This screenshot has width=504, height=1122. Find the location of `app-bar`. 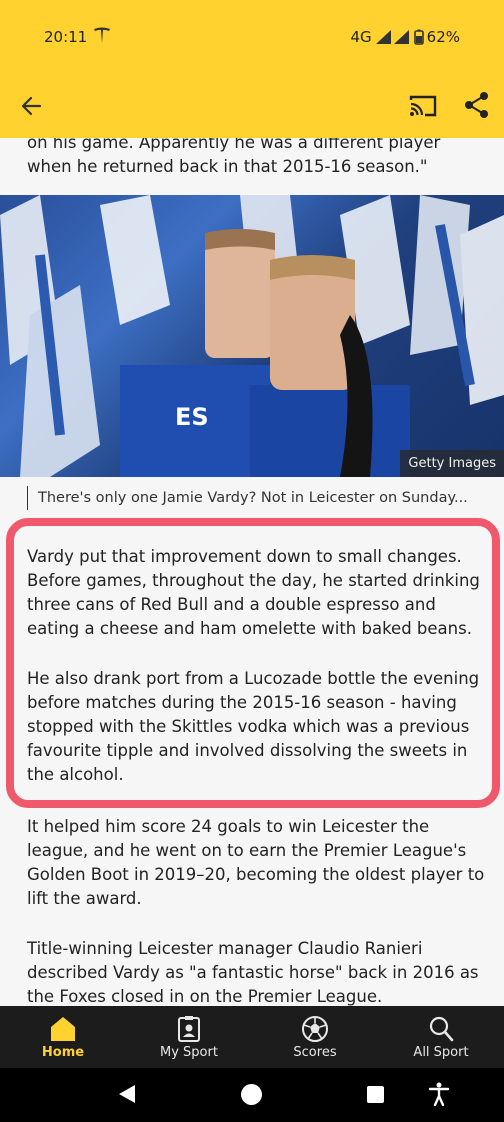

app-bar is located at coordinates (252, 106).